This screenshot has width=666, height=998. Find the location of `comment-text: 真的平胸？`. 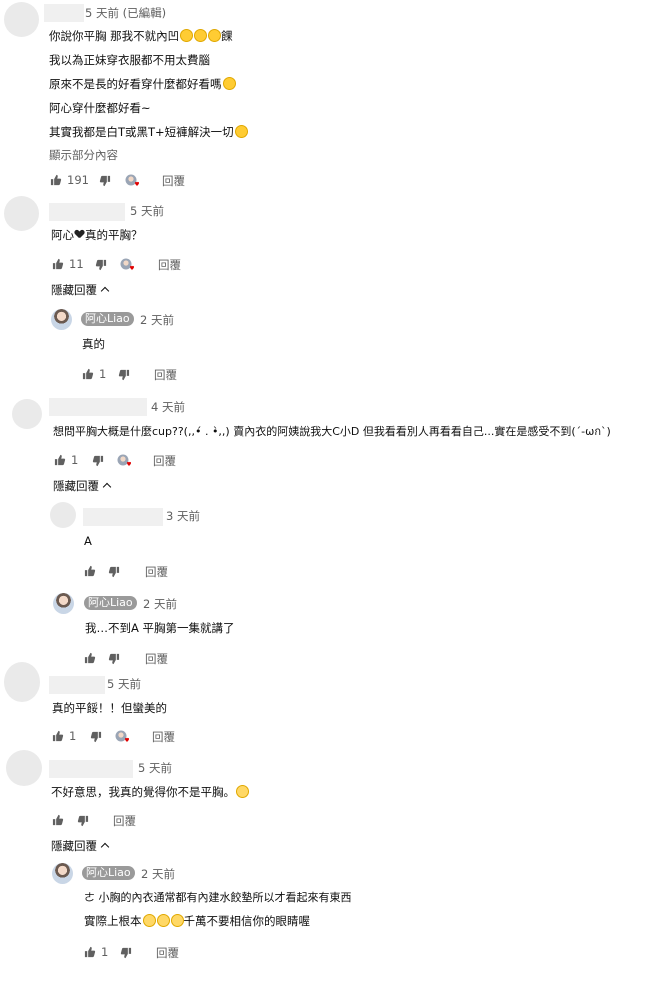

comment-text: 真的平胸？ is located at coordinates (114, 235).